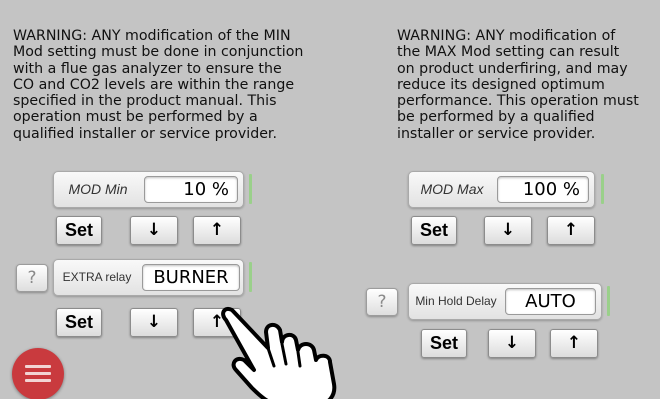  Describe the element at coordinates (38, 373) in the screenshot. I see `menu-button` at that location.